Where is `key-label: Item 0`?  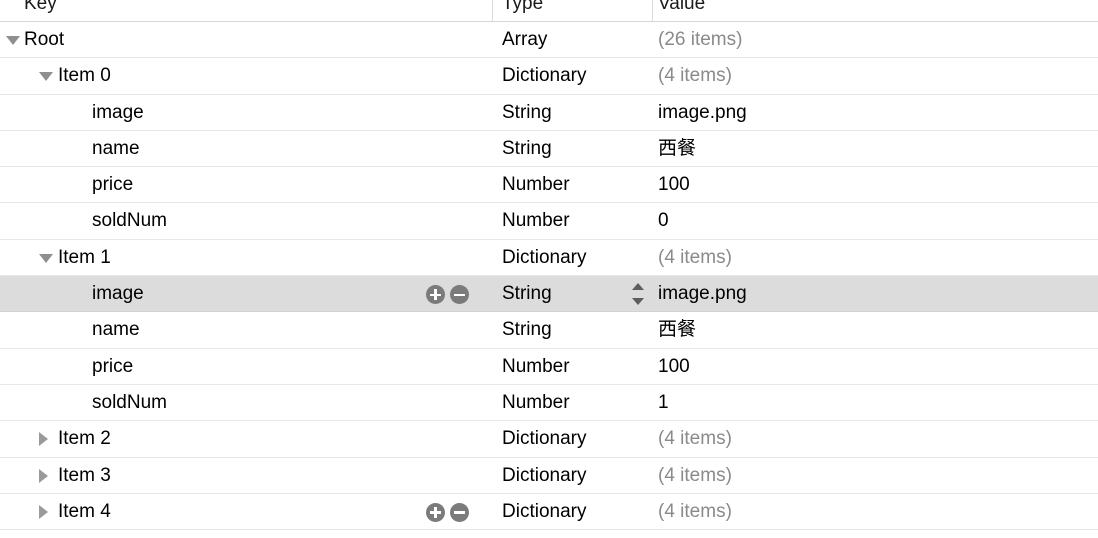
key-label: Item 0 is located at coordinates (84, 76).